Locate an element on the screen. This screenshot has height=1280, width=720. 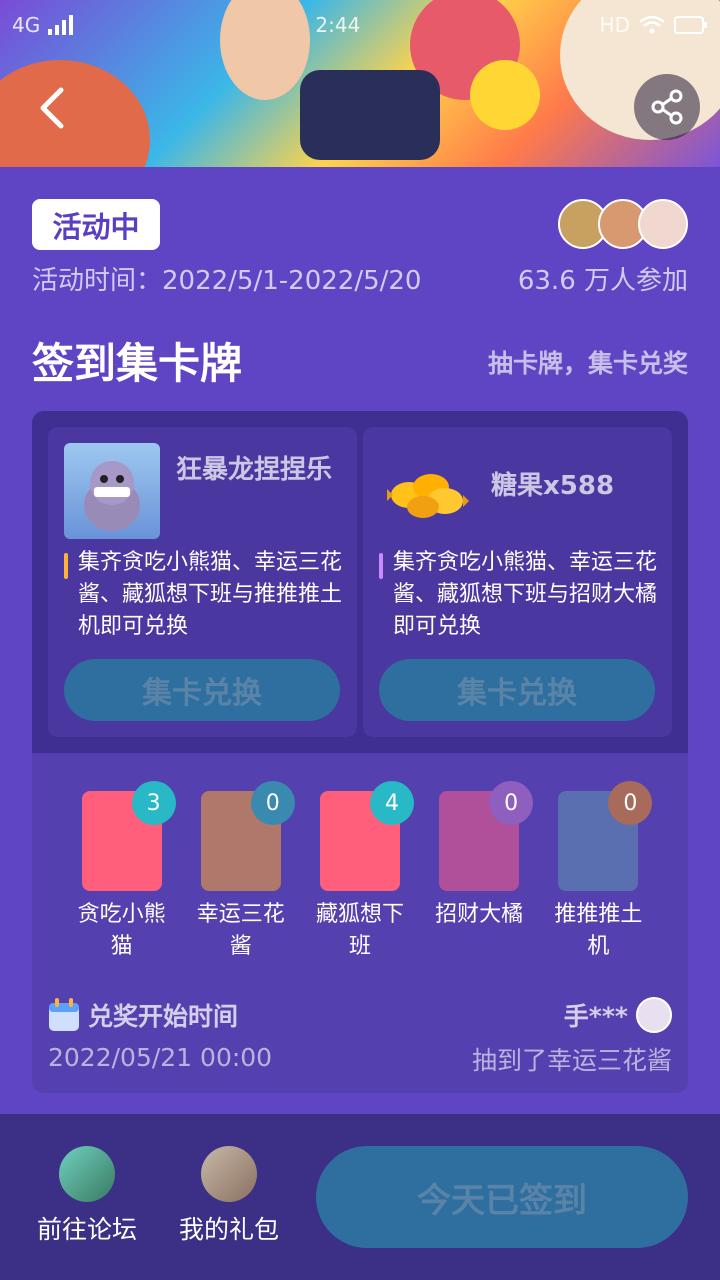
forum-label: 前往论坛 is located at coordinates (86, 1229).